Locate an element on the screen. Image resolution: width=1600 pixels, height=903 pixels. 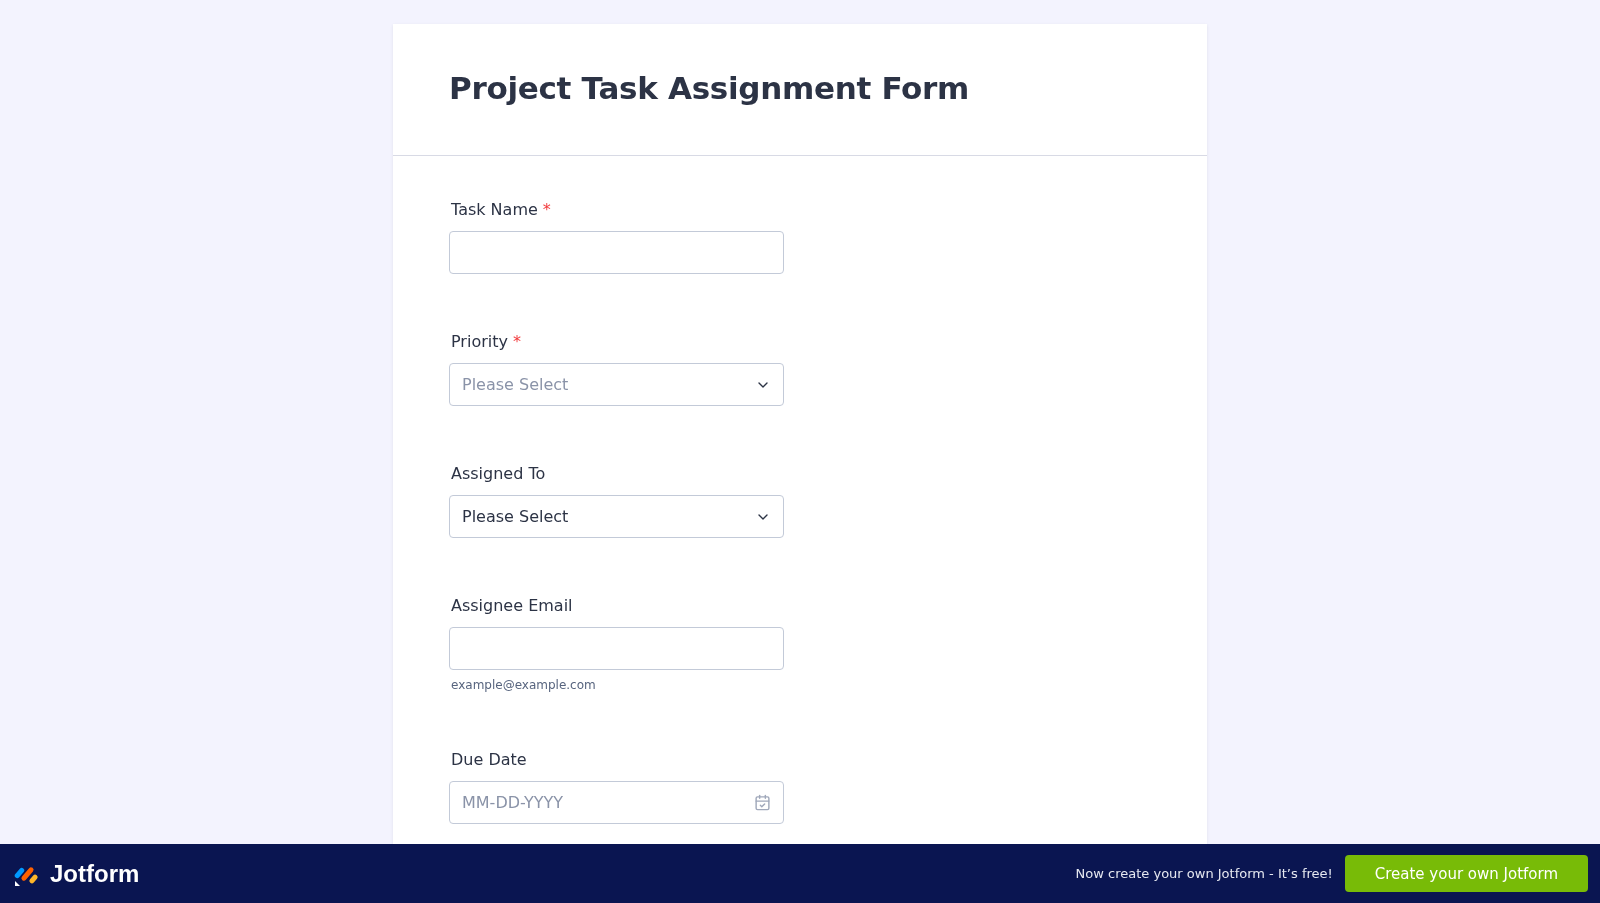
field-label: Priority is located at coordinates (479, 341).